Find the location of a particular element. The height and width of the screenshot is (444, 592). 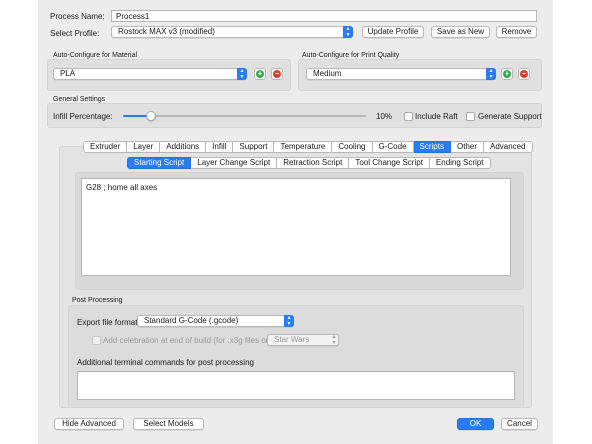

infill-slider-track is located at coordinates (244, 116).